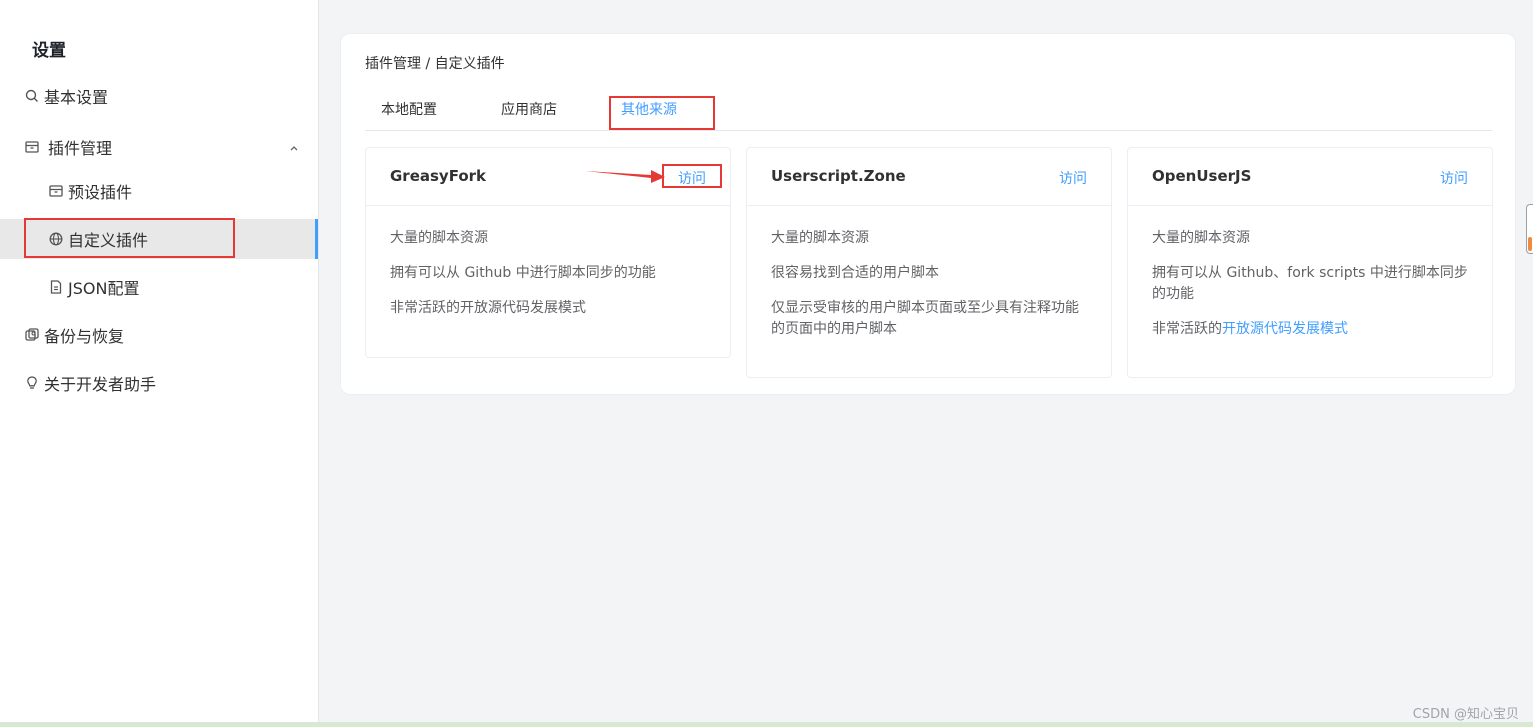 The width and height of the screenshot is (1533, 727). I want to click on card-header: GreasyFork 访问, so click(548, 177).